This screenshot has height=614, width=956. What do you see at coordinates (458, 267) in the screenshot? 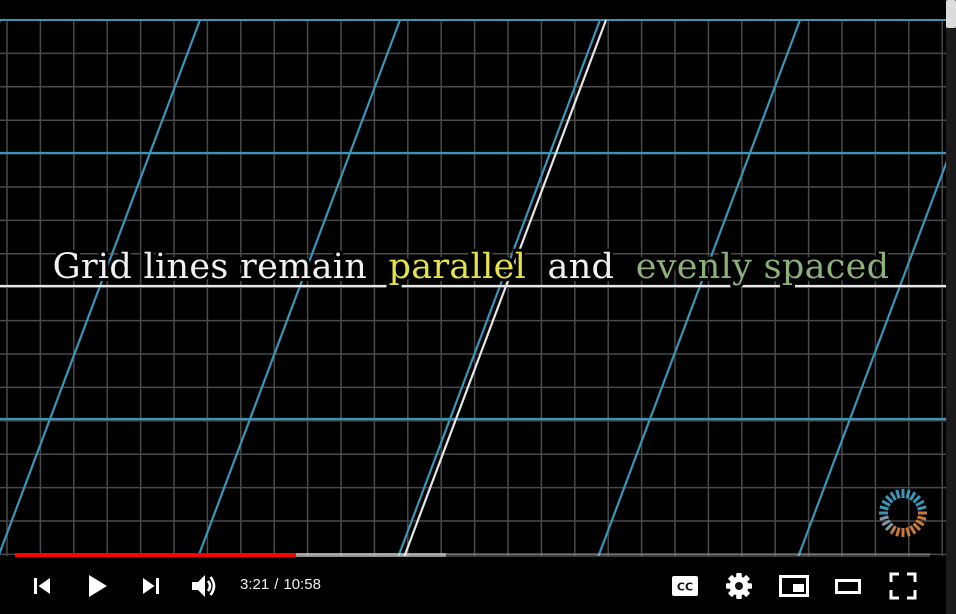
I see `caption-part: parallel` at bounding box center [458, 267].